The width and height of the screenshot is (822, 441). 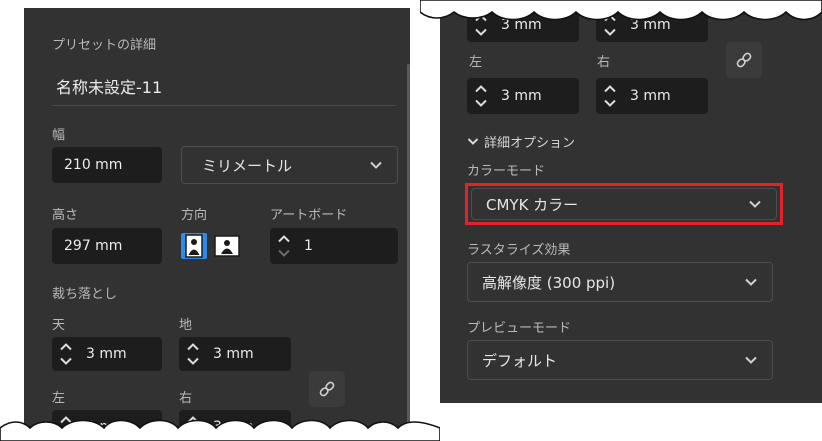 What do you see at coordinates (107, 354) in the screenshot?
I see `bleed-top-input: 3 mm` at bounding box center [107, 354].